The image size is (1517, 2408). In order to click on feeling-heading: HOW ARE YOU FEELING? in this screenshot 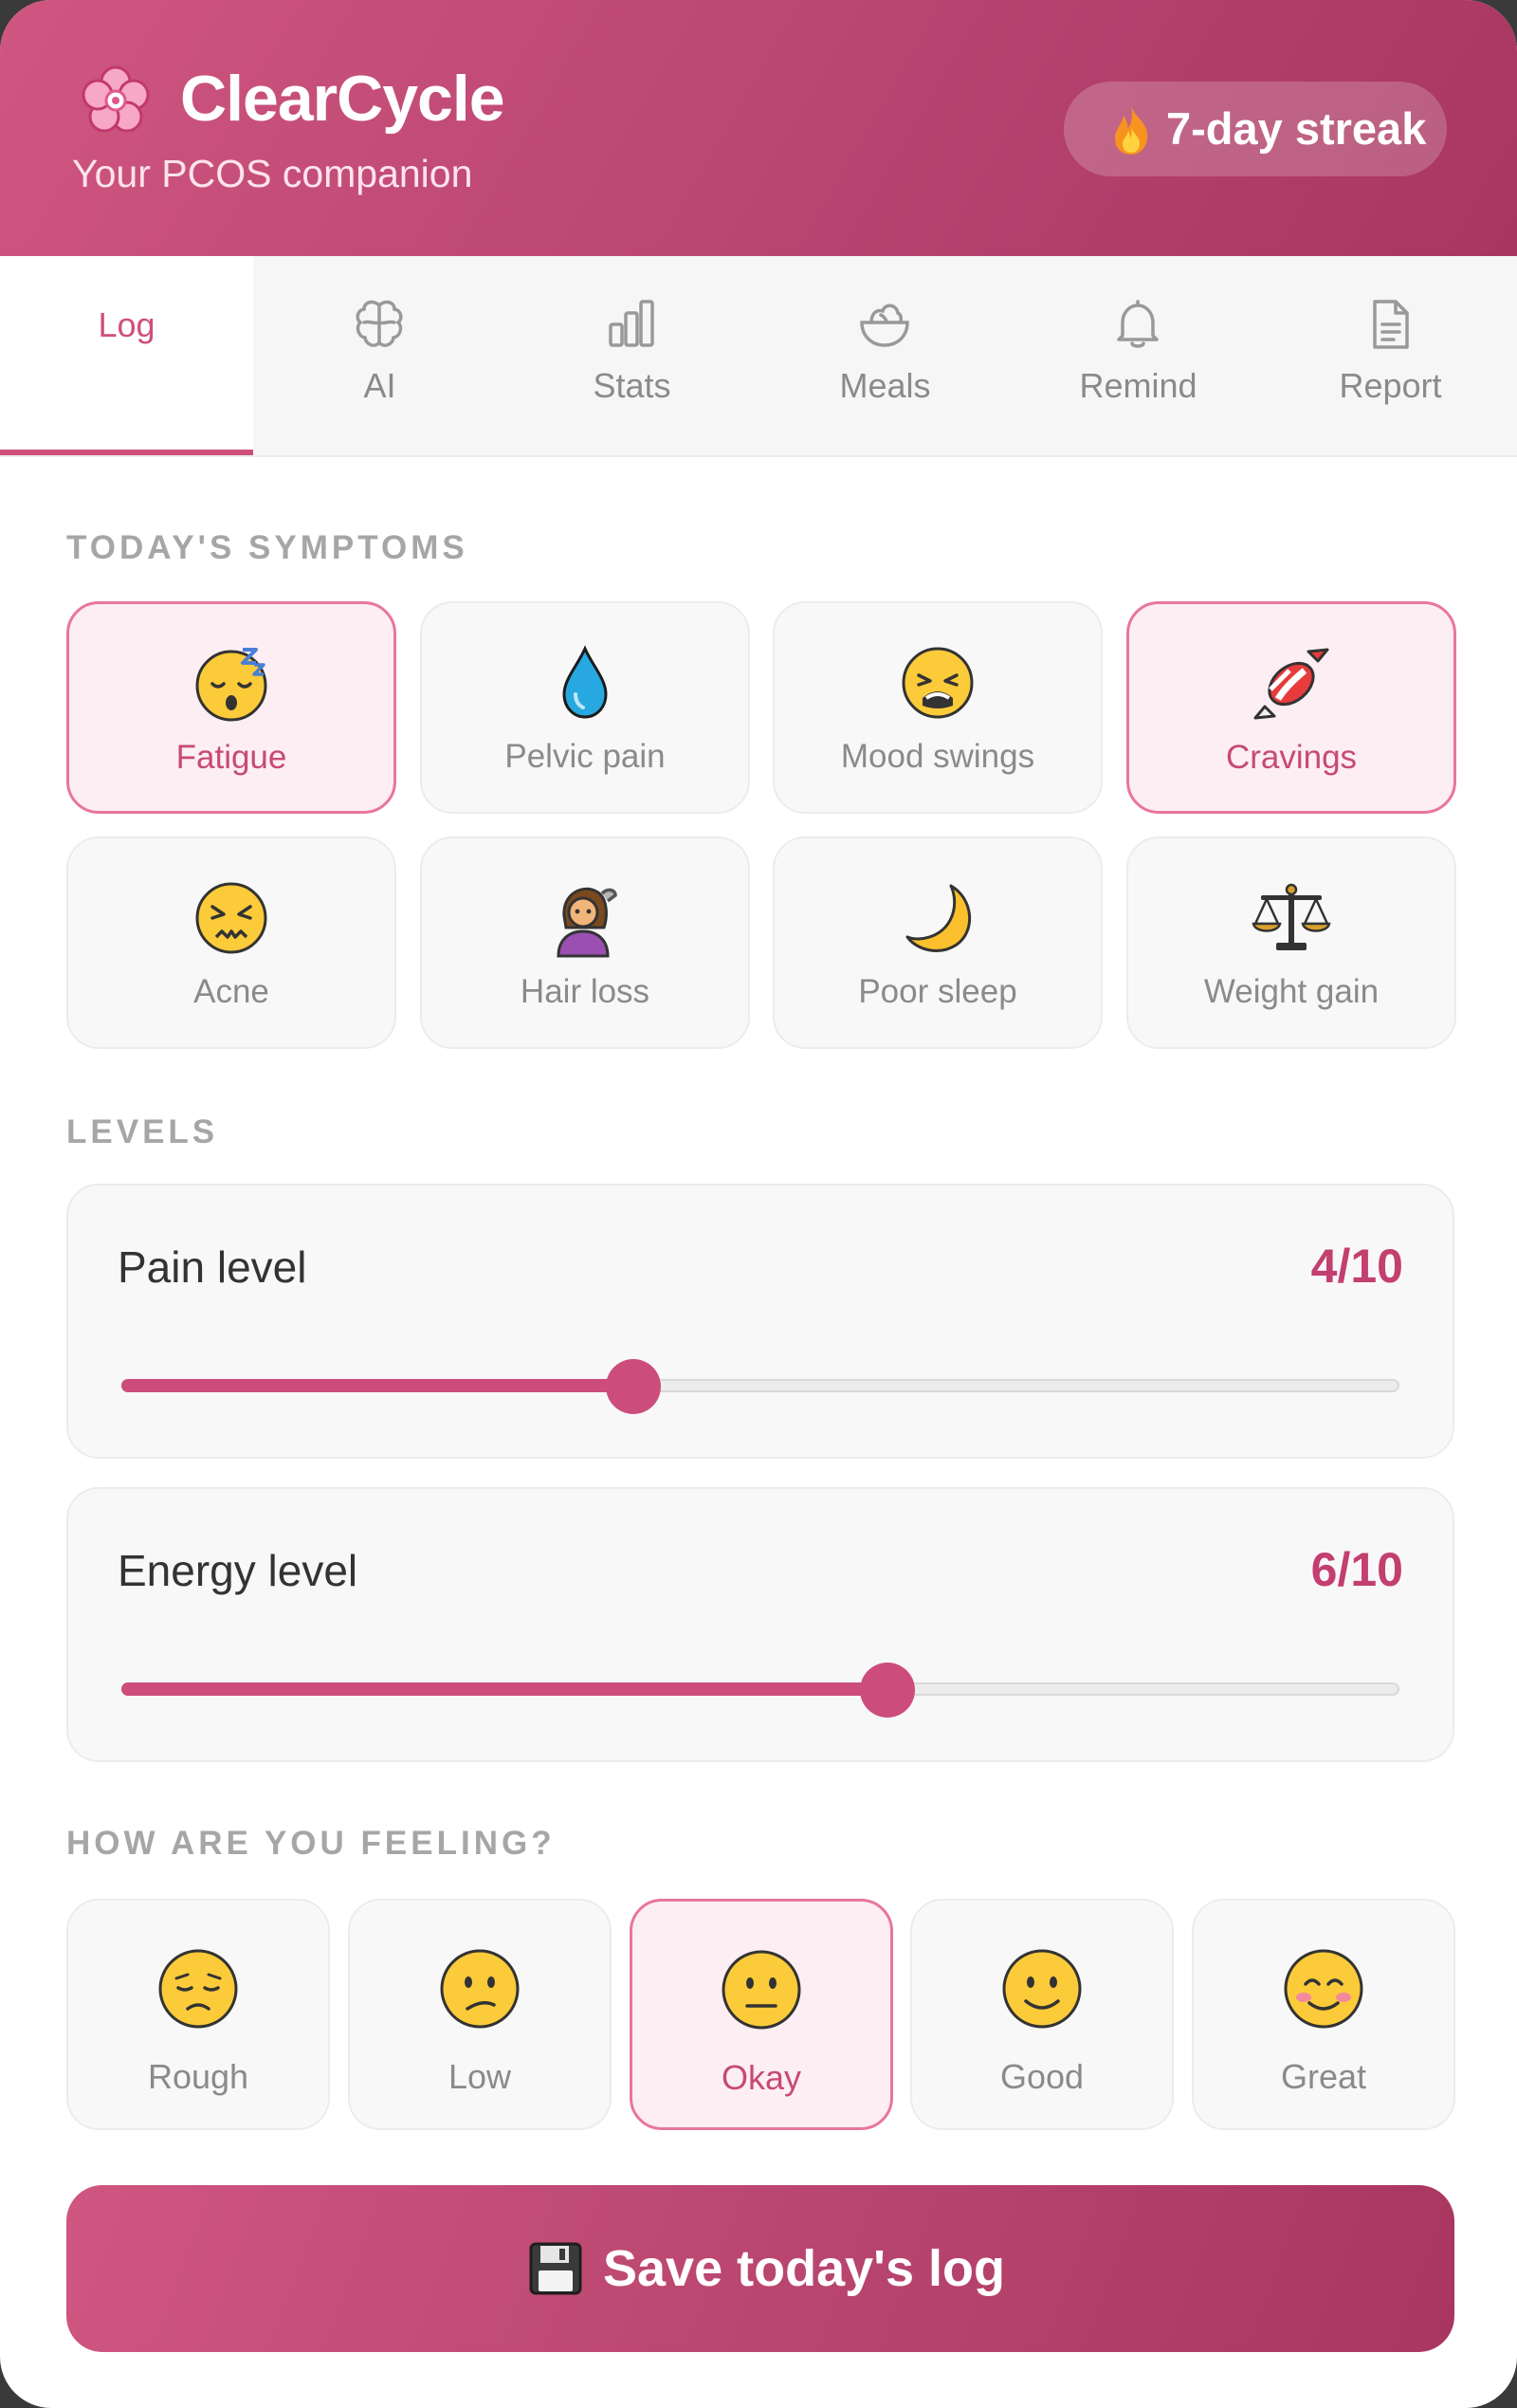, I will do `click(311, 1843)`.